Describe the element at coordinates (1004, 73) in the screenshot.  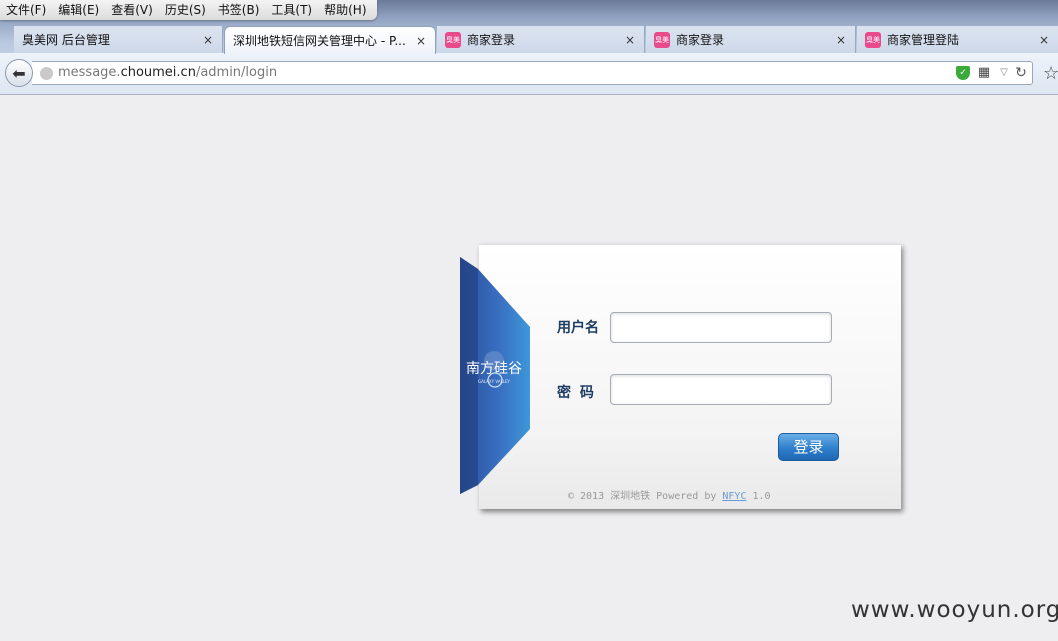
I see `dropdown-triangle-icon: ▽` at that location.